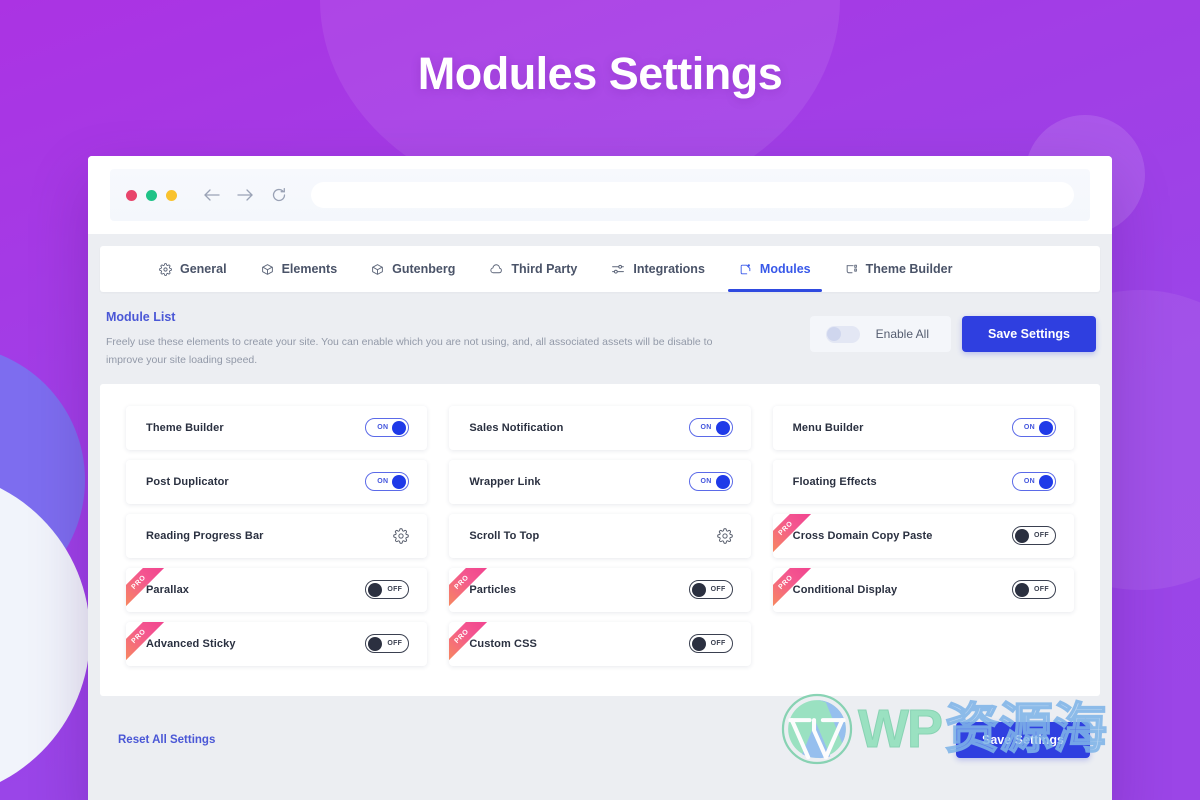 The width and height of the screenshot is (1200, 800). What do you see at coordinates (493, 589) in the screenshot?
I see `module-label: Particles` at bounding box center [493, 589].